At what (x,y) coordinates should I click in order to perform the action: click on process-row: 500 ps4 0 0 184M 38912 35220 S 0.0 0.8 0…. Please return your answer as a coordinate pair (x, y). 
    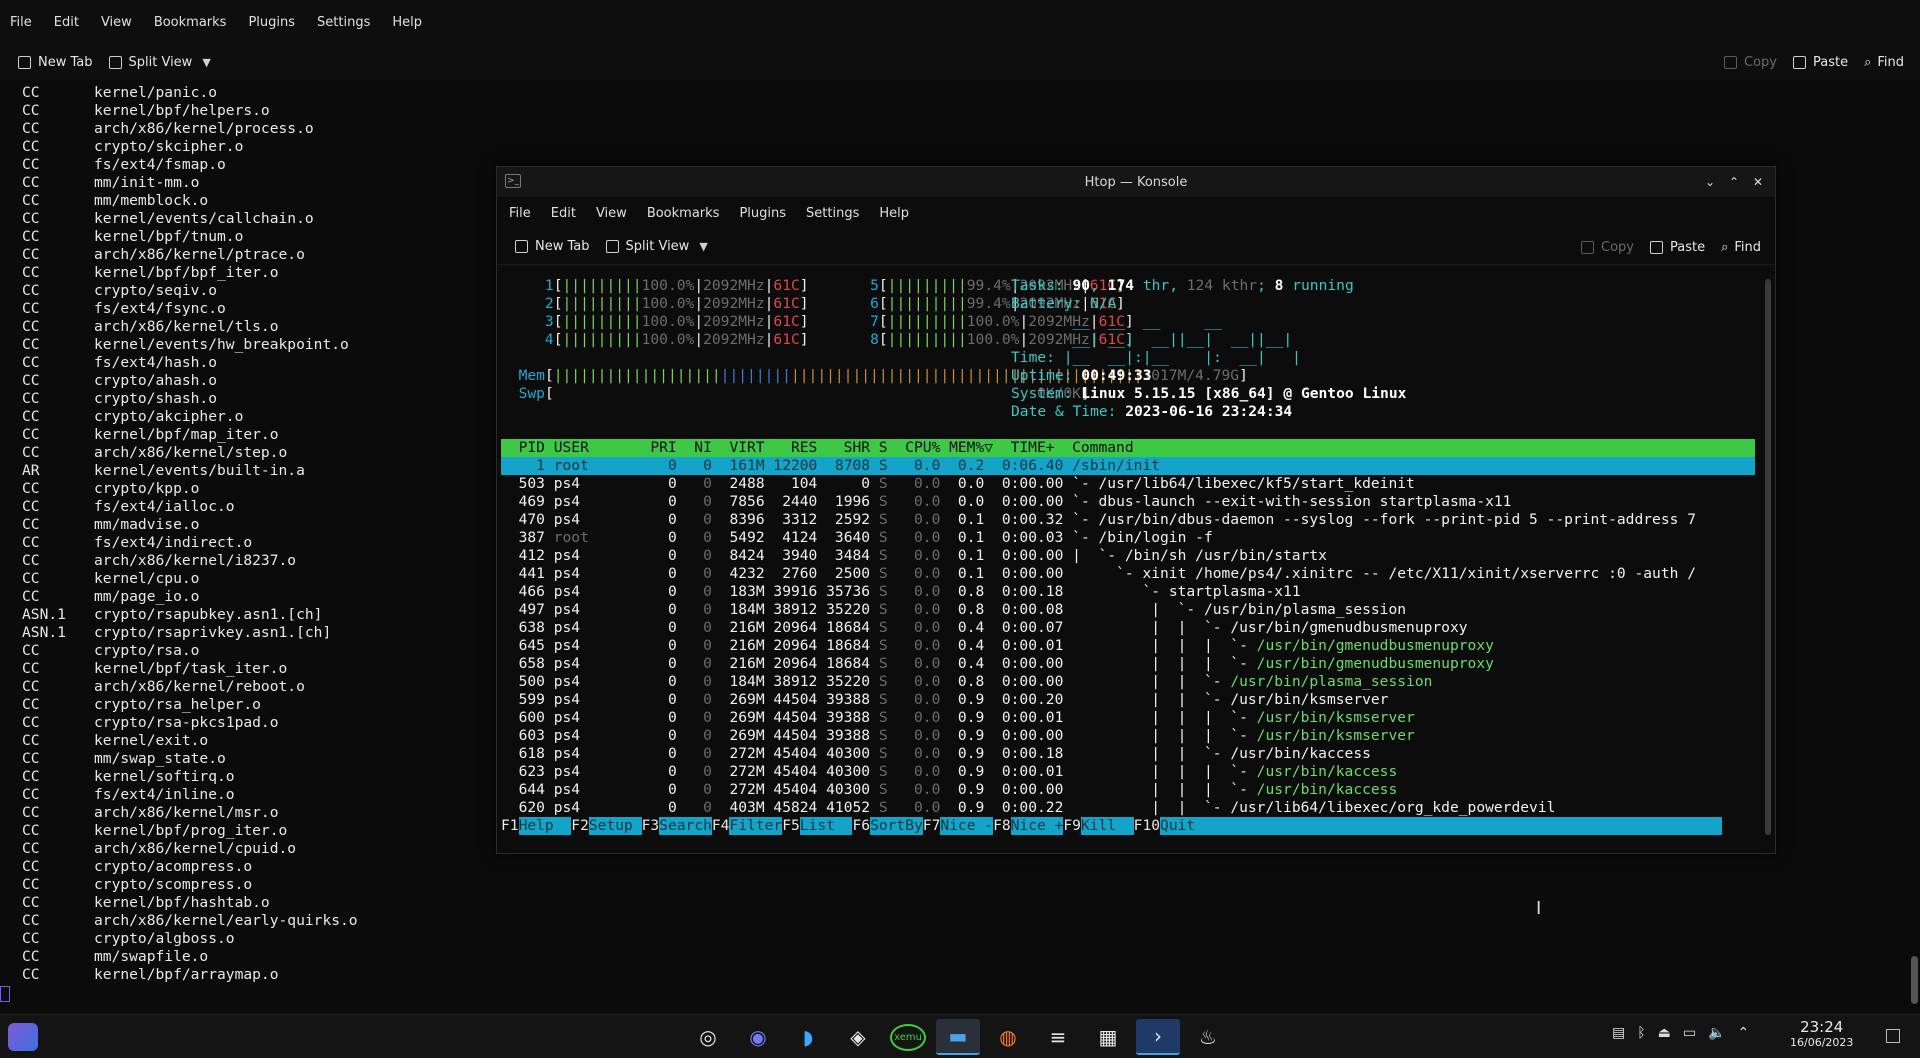
    Looking at the image, I should click on (1128, 682).